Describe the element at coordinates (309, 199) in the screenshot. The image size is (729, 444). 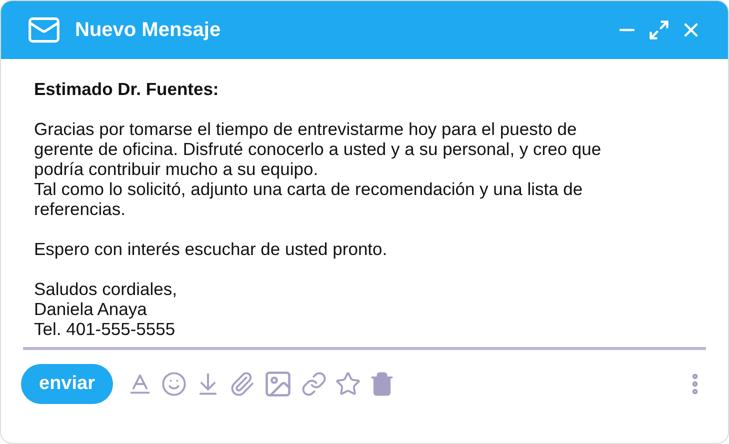
I see `message-text: Tal como lo solicitó, adjunto una carta de recomendación y una lista de referencias.` at that location.